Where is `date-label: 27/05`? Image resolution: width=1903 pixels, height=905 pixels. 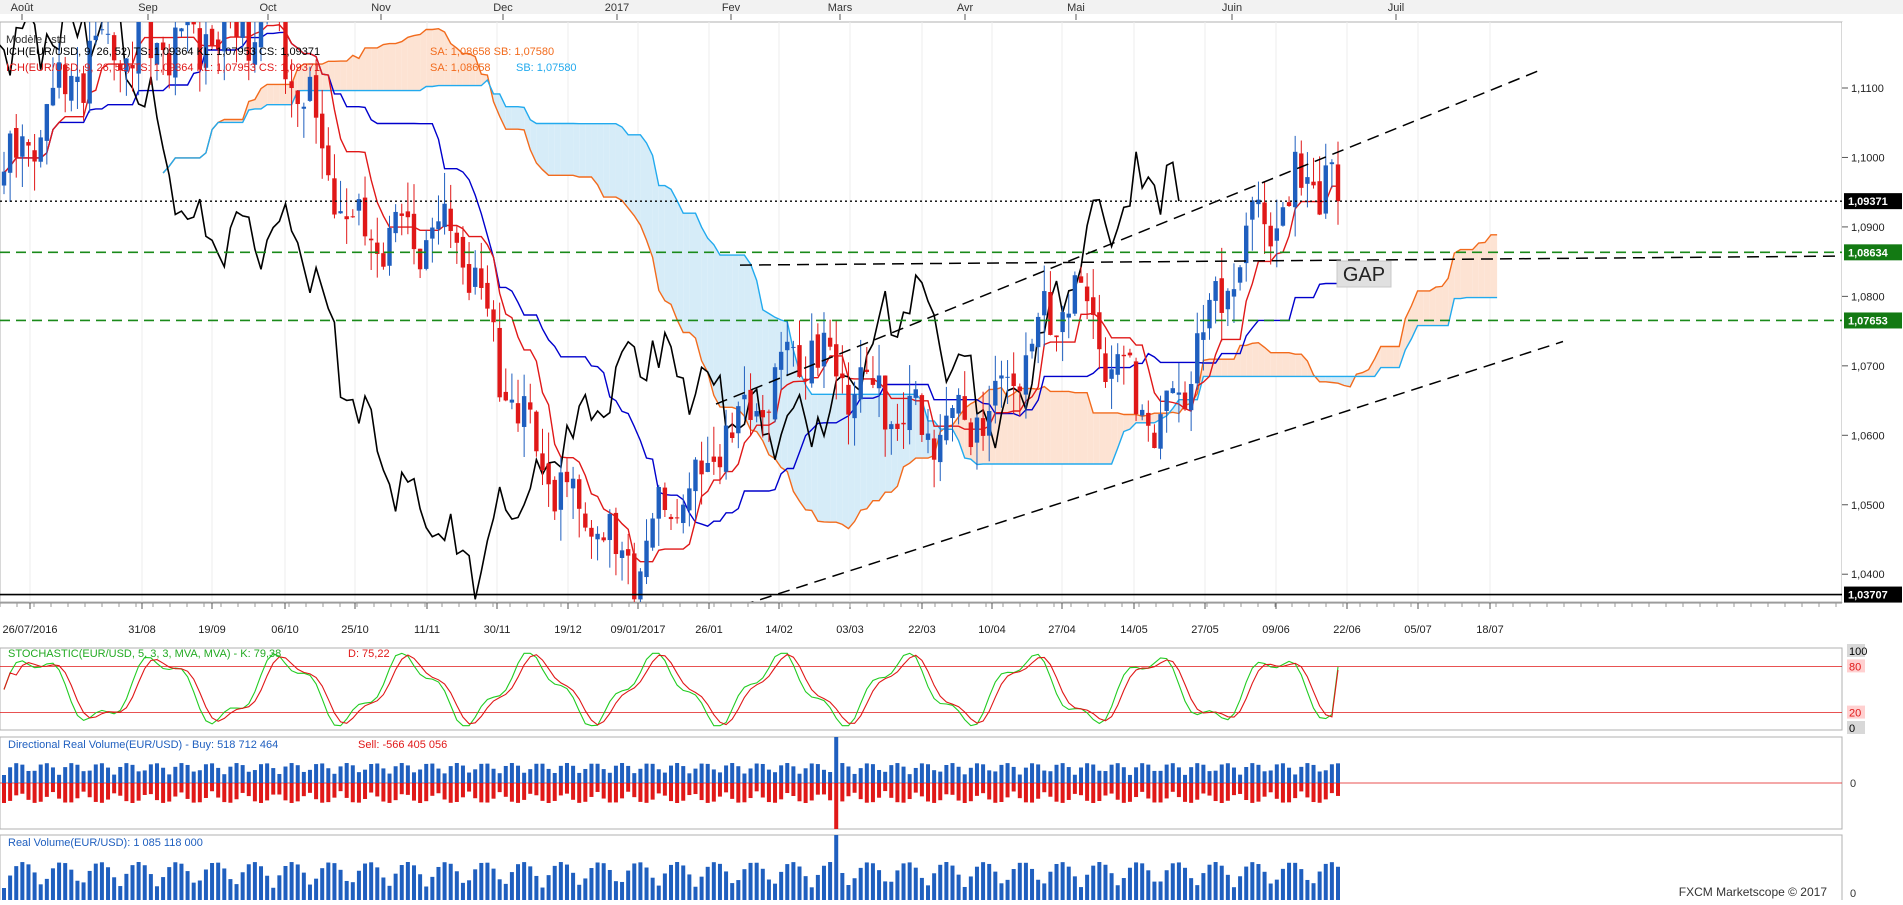
date-label: 27/05 is located at coordinates (1205, 630).